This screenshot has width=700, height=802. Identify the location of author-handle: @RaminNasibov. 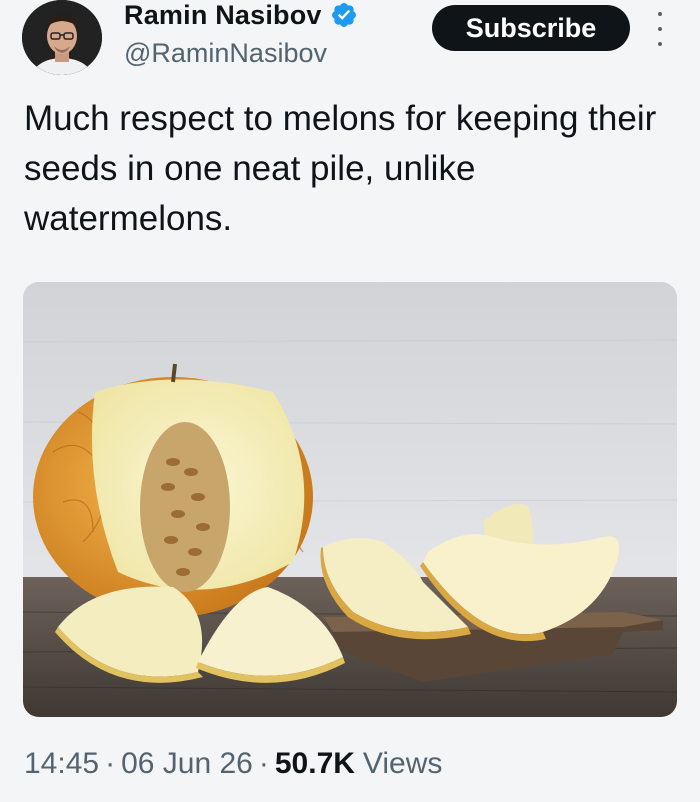
(225, 53).